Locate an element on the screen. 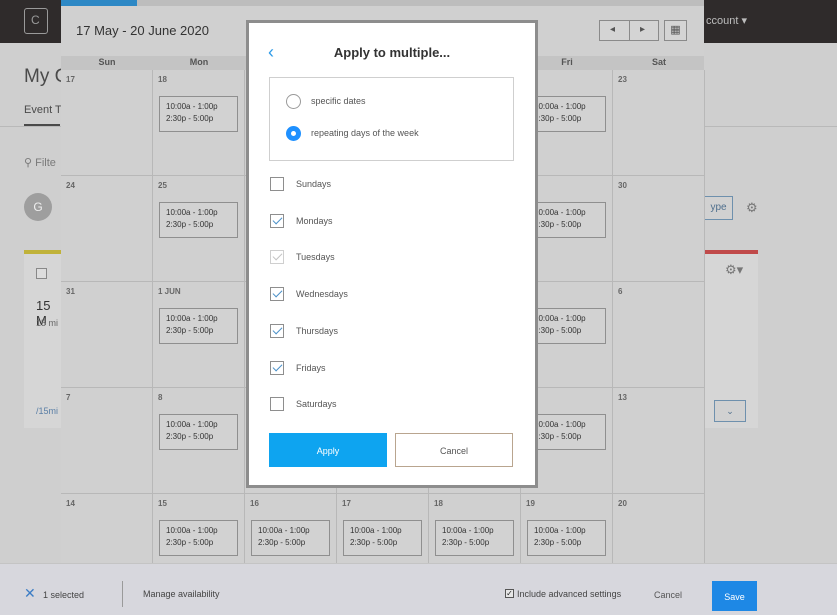 The height and width of the screenshot is (615, 837). avatar: G is located at coordinates (38, 207).